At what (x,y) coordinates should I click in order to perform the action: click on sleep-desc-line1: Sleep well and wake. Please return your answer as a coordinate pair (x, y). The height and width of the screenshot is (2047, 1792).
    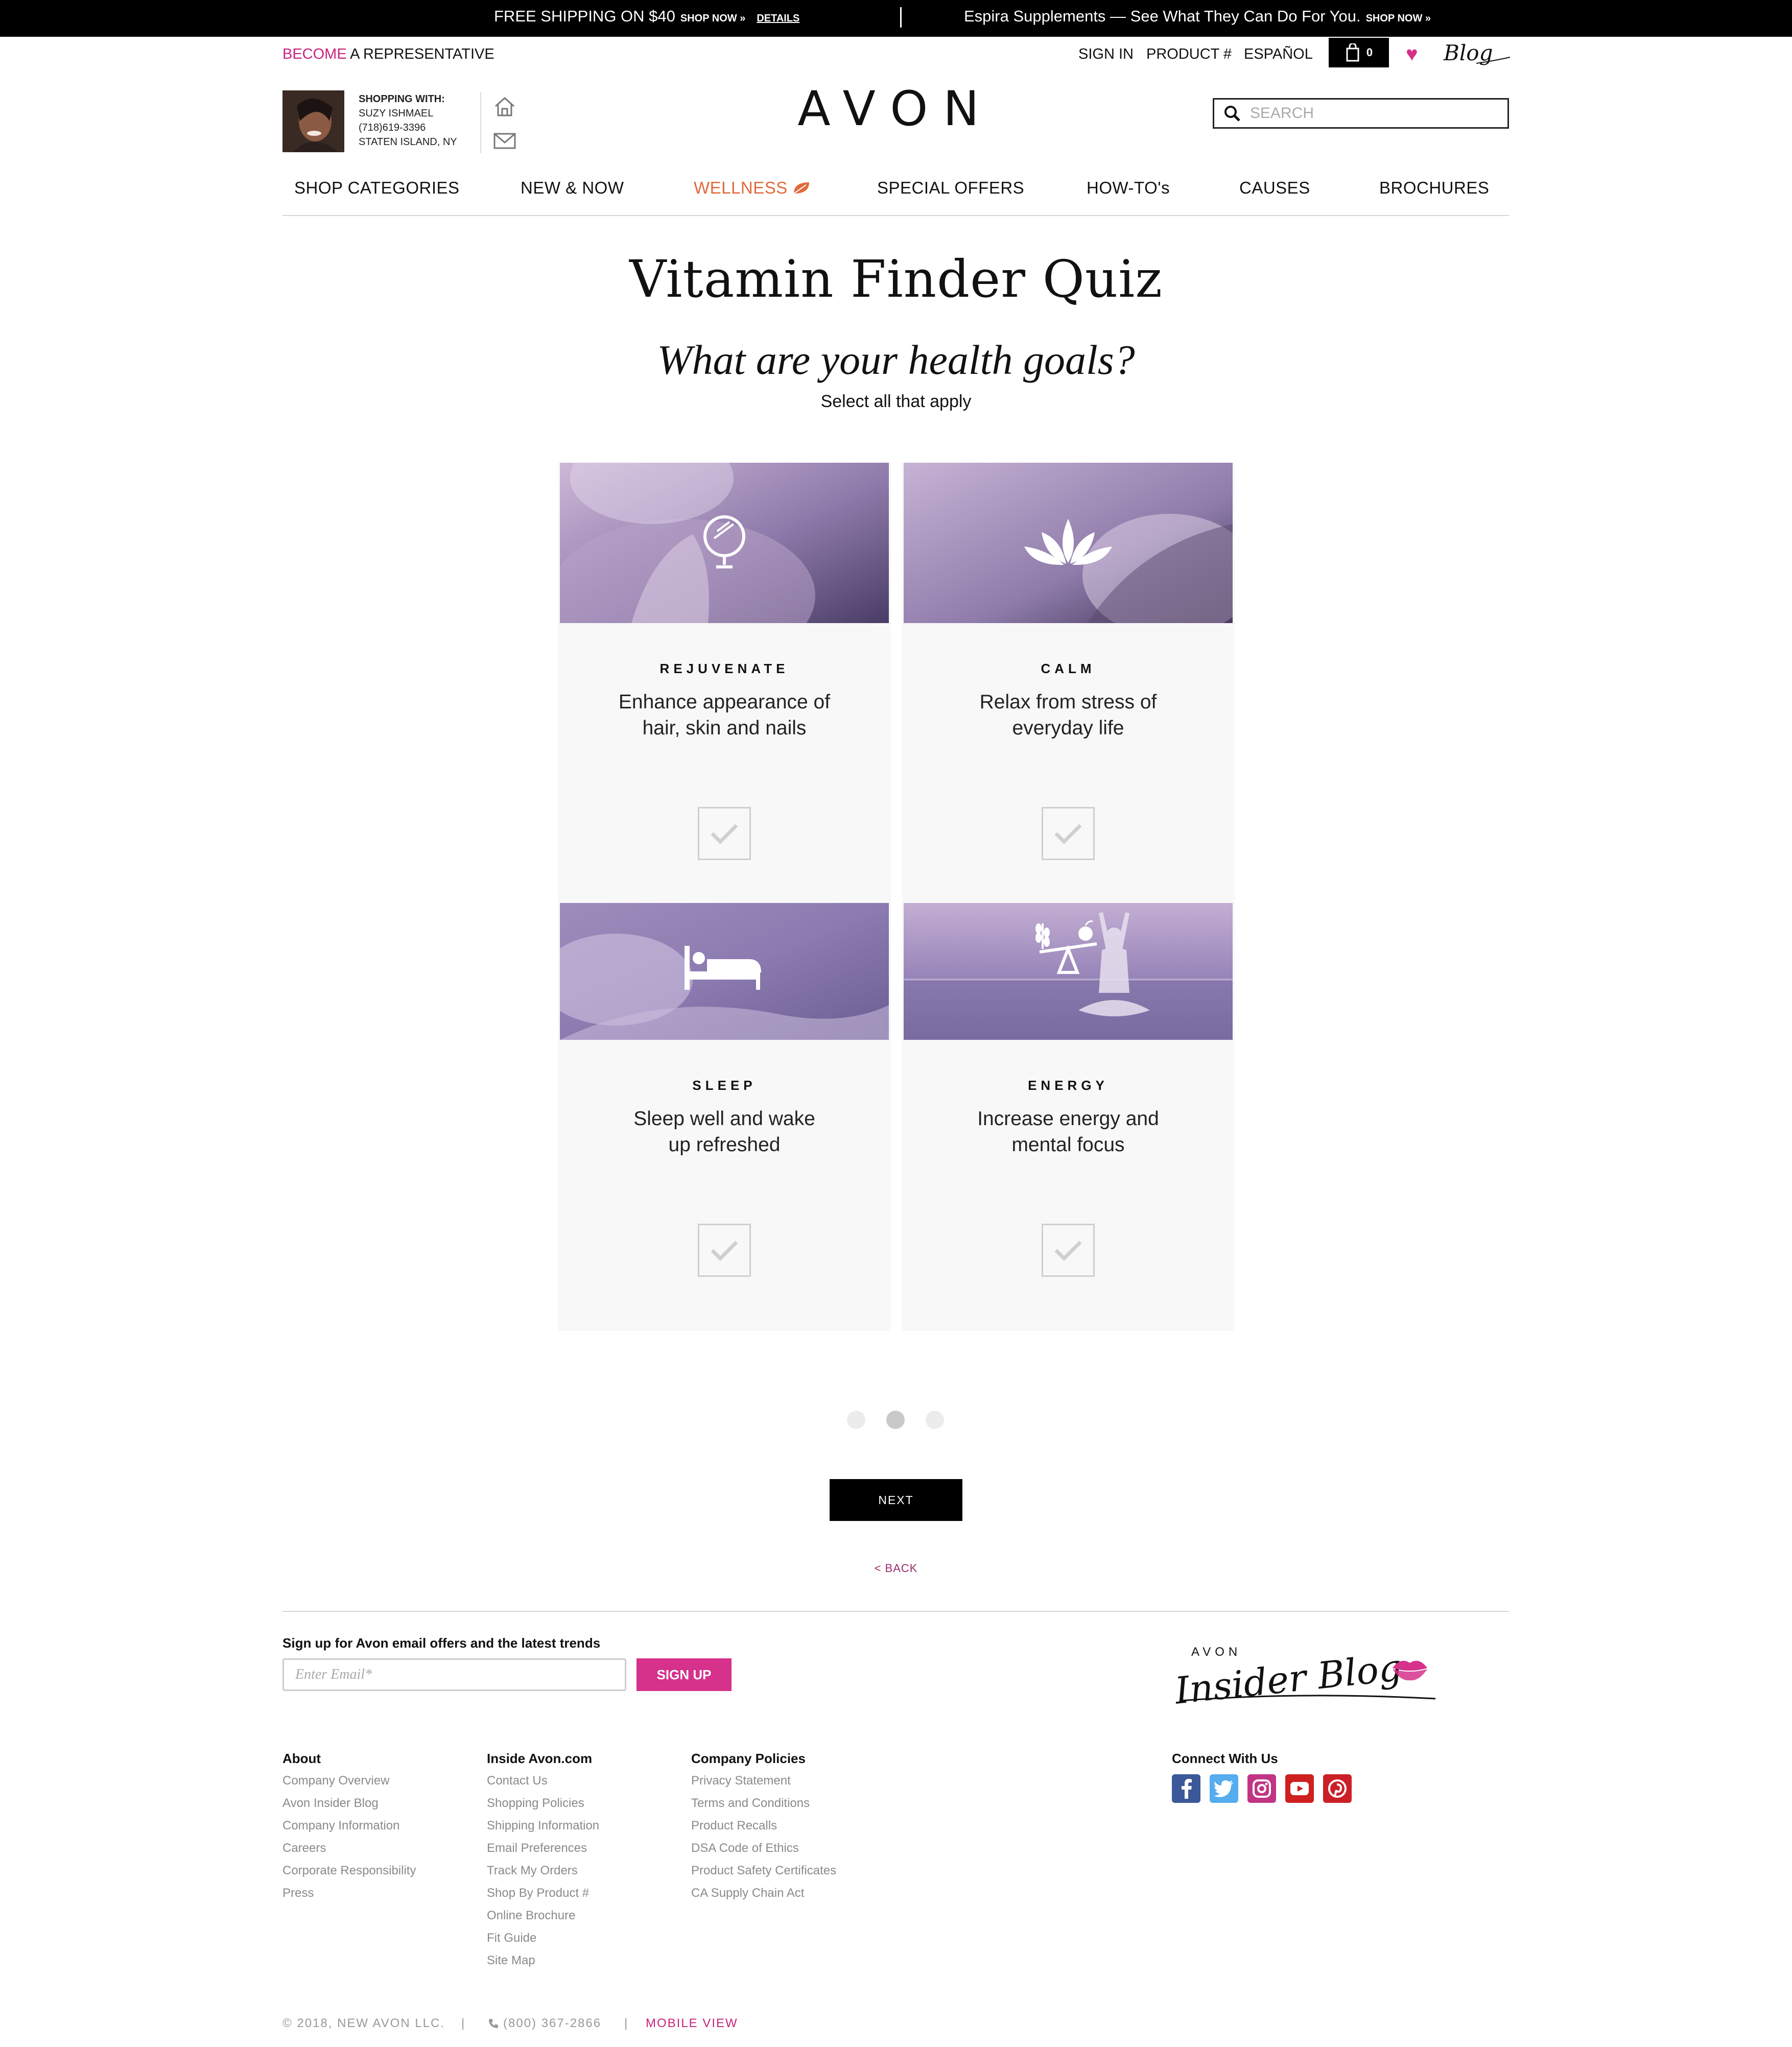
    Looking at the image, I should click on (724, 1119).